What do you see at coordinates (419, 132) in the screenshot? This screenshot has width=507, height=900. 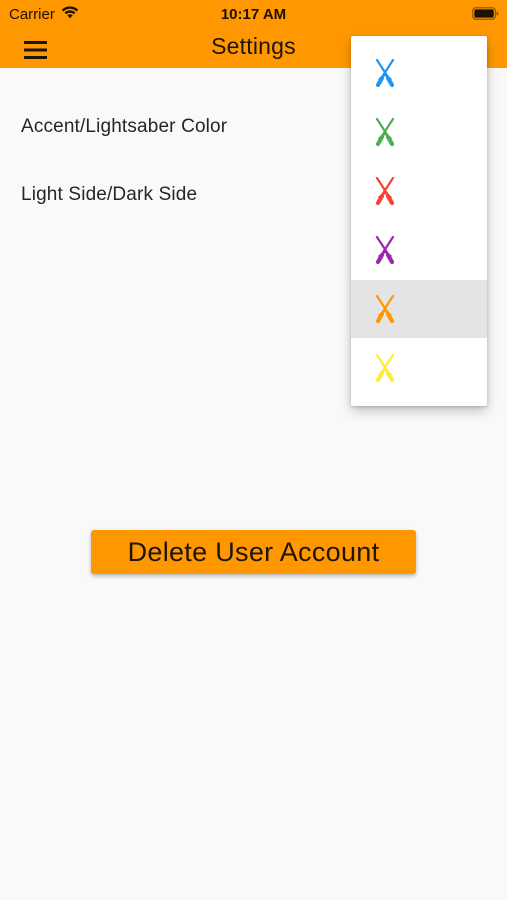 I see `color-option-green` at bounding box center [419, 132].